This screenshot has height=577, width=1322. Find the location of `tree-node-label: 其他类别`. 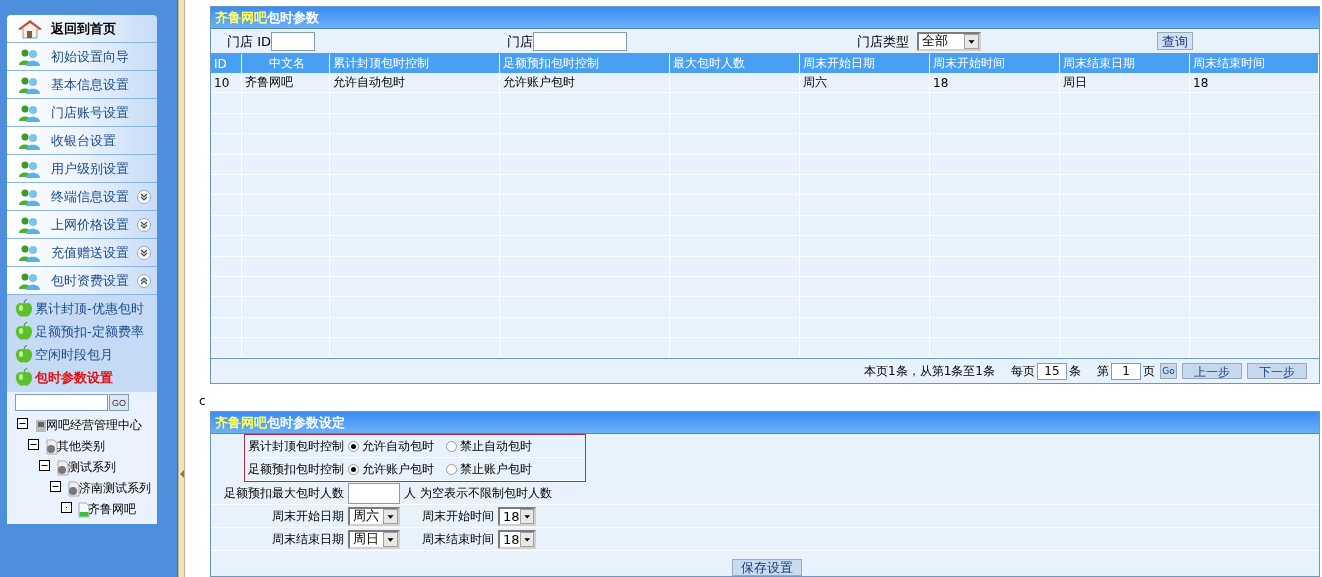

tree-node-label: 其他类别 is located at coordinates (81, 446).